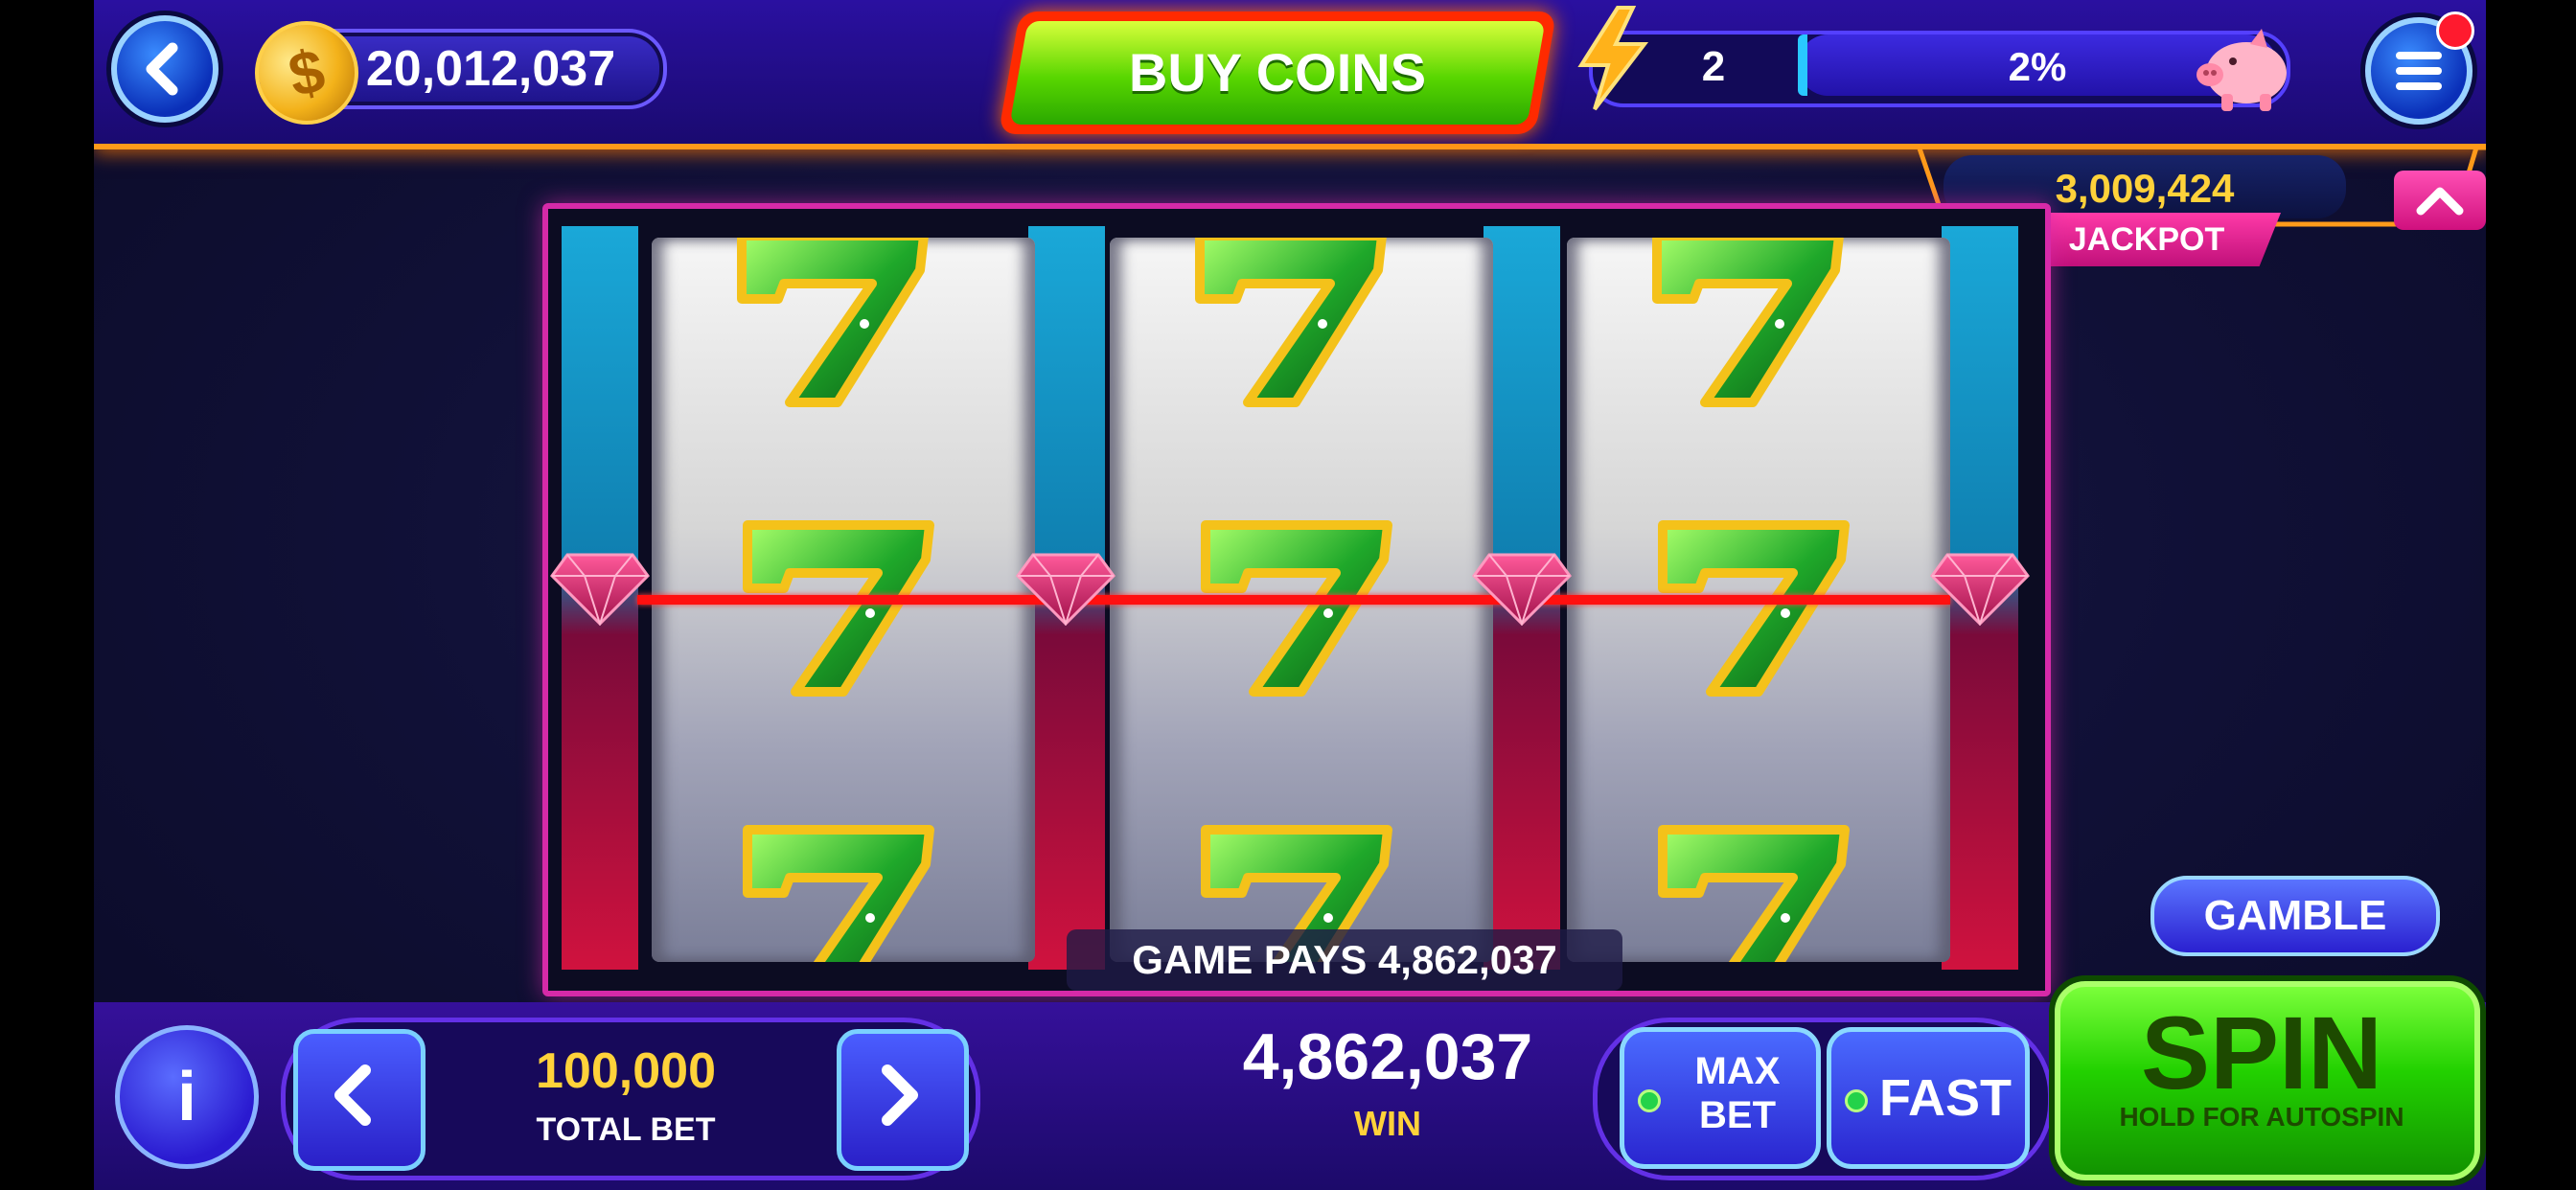  Describe the element at coordinates (900, 1095) in the screenshot. I see `chevron-right-icon` at that location.